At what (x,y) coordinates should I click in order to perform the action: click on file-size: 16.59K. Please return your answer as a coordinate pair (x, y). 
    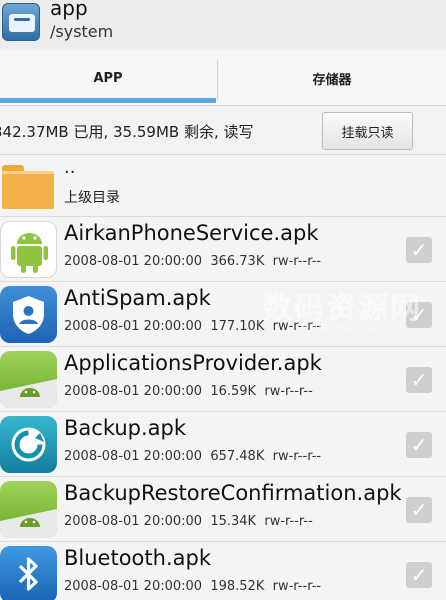
    Looking at the image, I should click on (233, 391).